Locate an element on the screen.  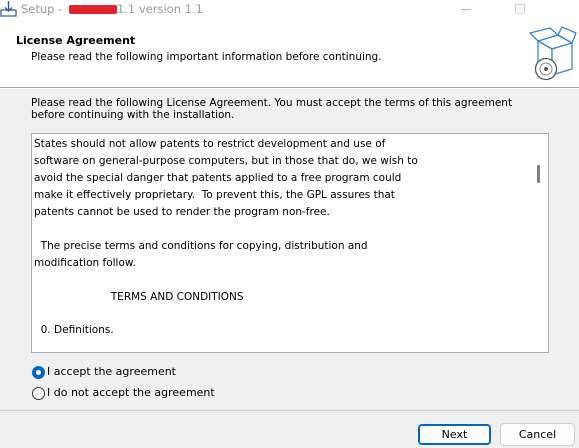
maximize-icon is located at coordinates (520, 9).